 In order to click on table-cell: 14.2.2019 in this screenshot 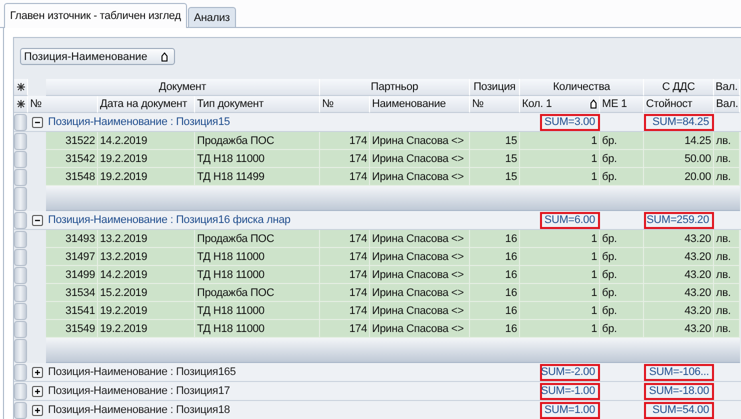, I will do `click(146, 275)`.